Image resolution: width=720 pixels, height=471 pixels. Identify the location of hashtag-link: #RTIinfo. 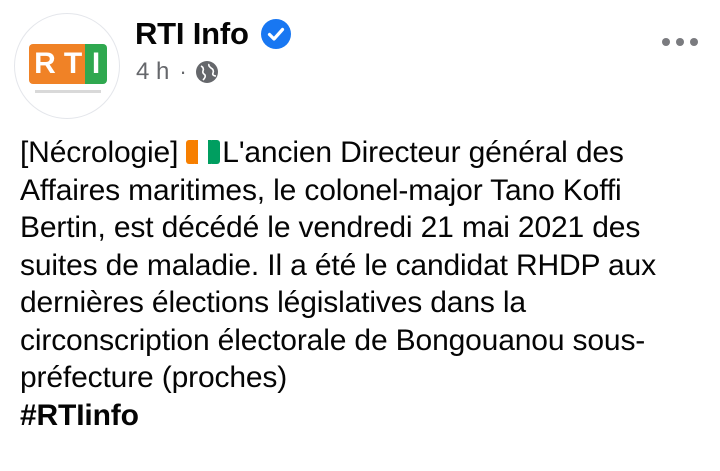
(79, 415).